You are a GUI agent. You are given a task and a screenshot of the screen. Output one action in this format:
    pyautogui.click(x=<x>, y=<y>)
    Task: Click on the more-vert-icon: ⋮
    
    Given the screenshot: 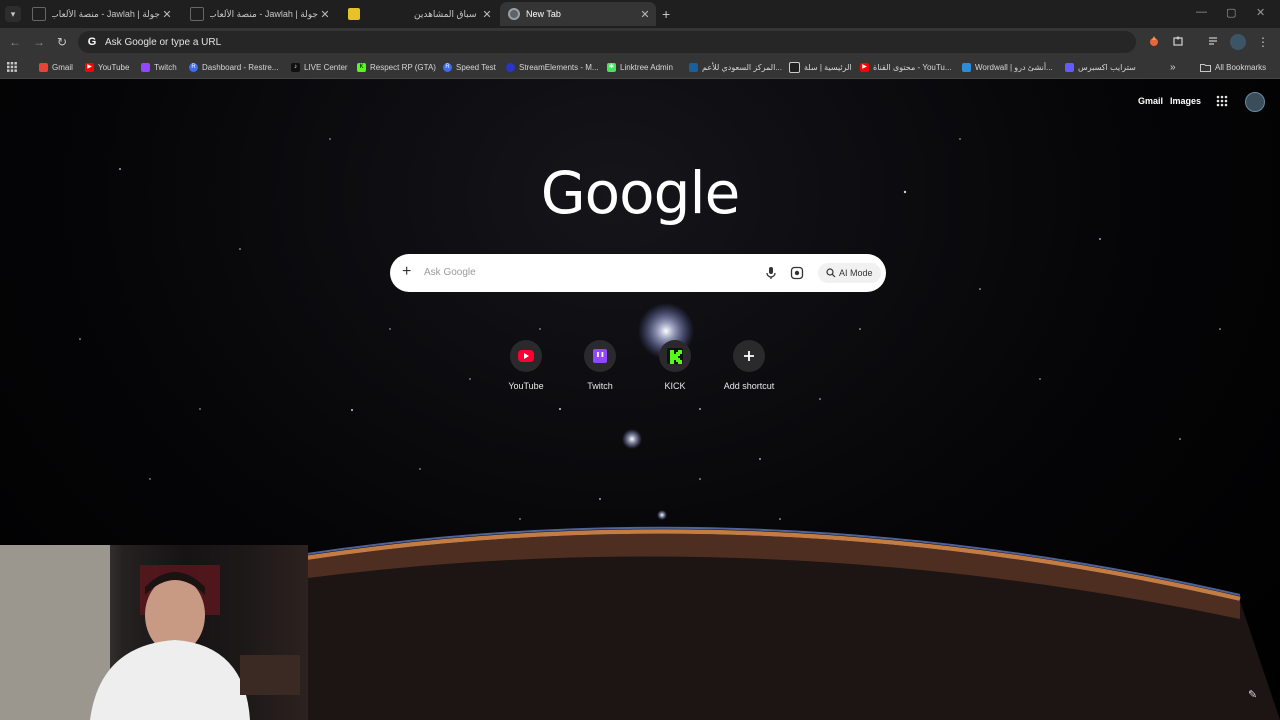 What is the action you would take?
    pyautogui.click(x=1263, y=42)
    